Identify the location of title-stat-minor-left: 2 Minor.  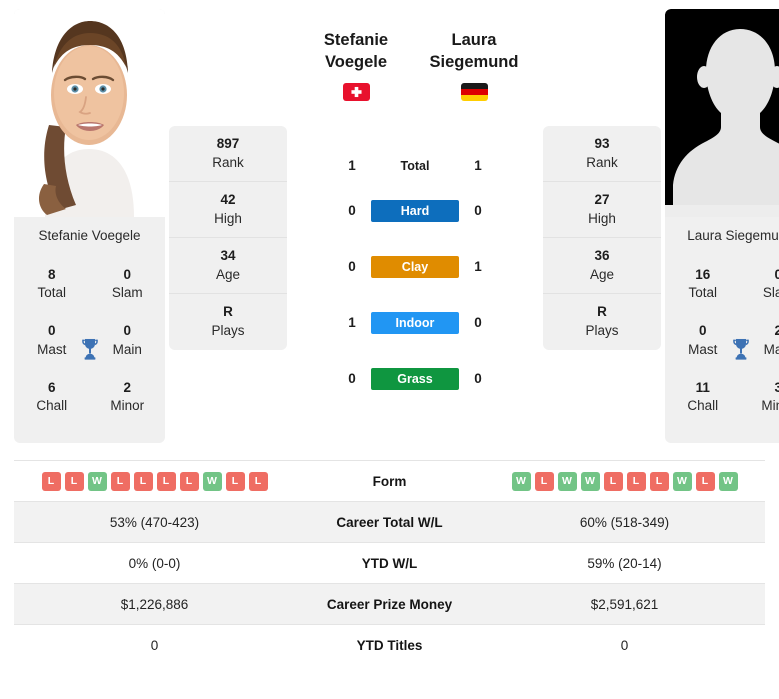
(128, 399).